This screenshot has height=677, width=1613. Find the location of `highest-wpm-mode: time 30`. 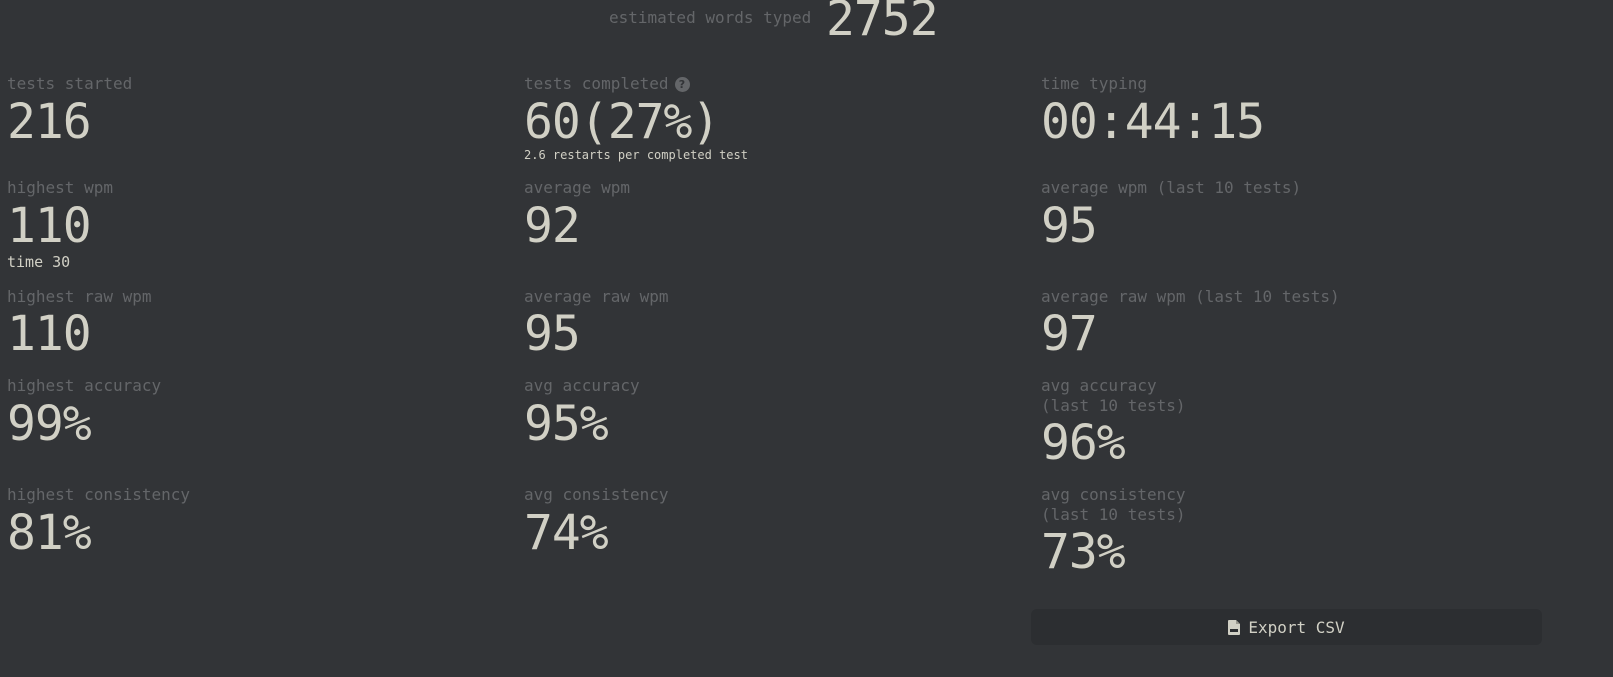

highest-wpm-mode: time 30 is located at coordinates (39, 262).